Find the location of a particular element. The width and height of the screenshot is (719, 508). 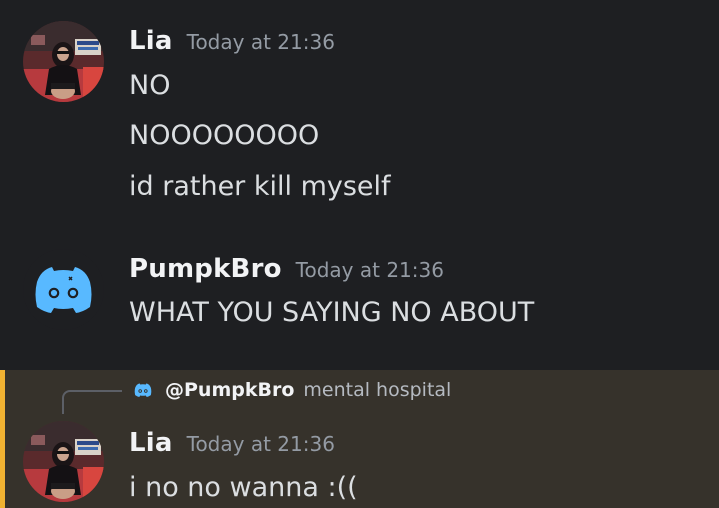

message-author: PumpkBro Today at 21:36 is located at coordinates (286, 269).